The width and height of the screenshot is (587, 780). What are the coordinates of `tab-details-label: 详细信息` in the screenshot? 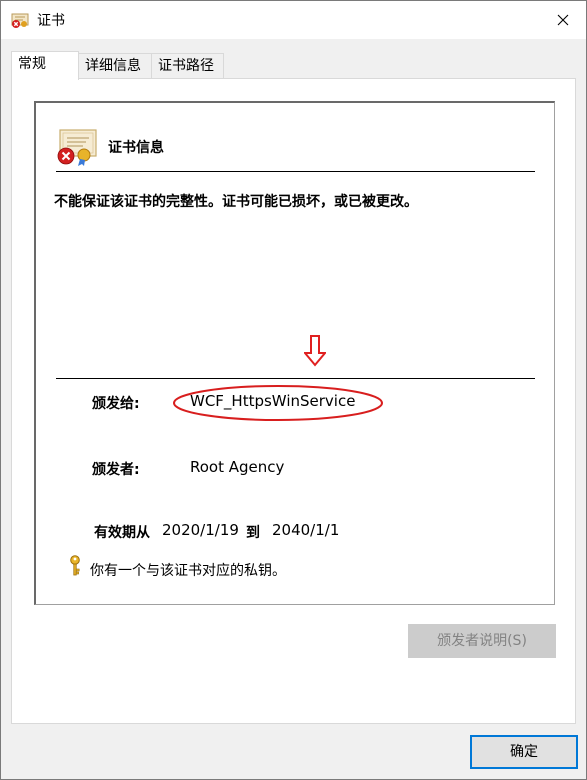 It's located at (113, 66).